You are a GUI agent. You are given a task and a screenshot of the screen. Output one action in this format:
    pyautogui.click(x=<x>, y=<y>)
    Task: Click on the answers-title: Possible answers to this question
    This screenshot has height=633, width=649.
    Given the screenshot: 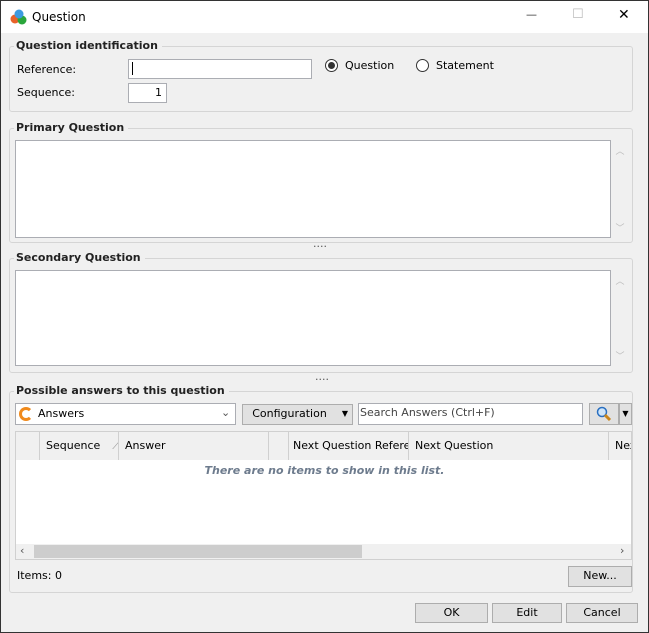 What is the action you would take?
    pyautogui.click(x=121, y=390)
    